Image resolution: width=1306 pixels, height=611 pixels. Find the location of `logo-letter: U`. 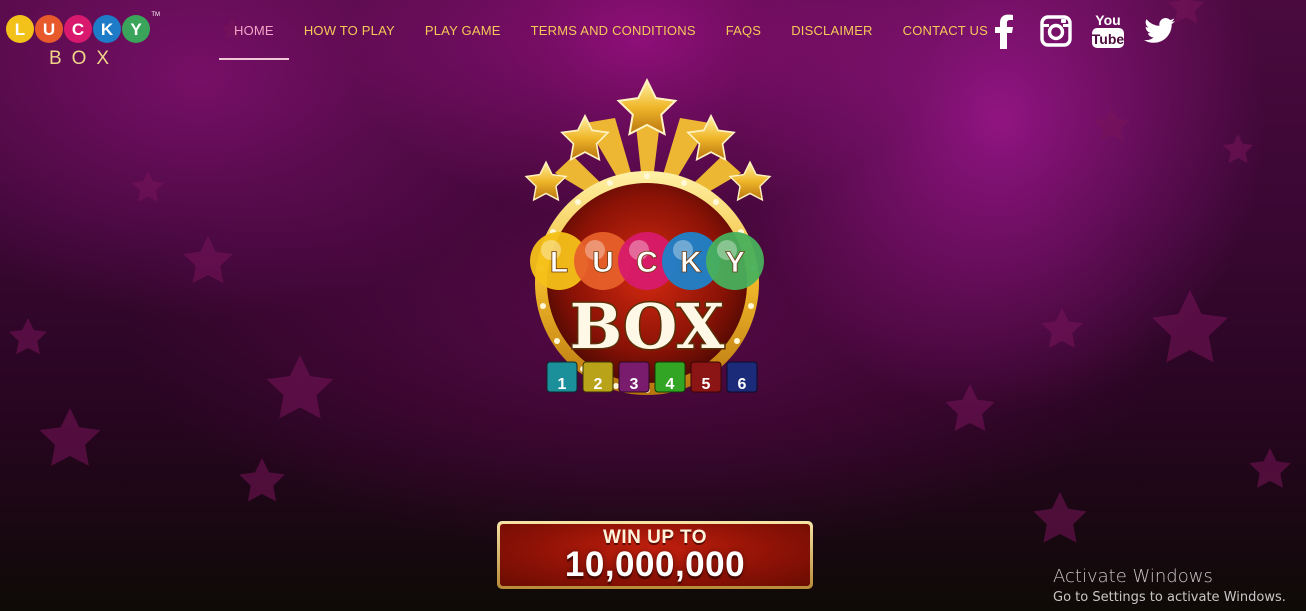

logo-letter: U is located at coordinates (49, 29).